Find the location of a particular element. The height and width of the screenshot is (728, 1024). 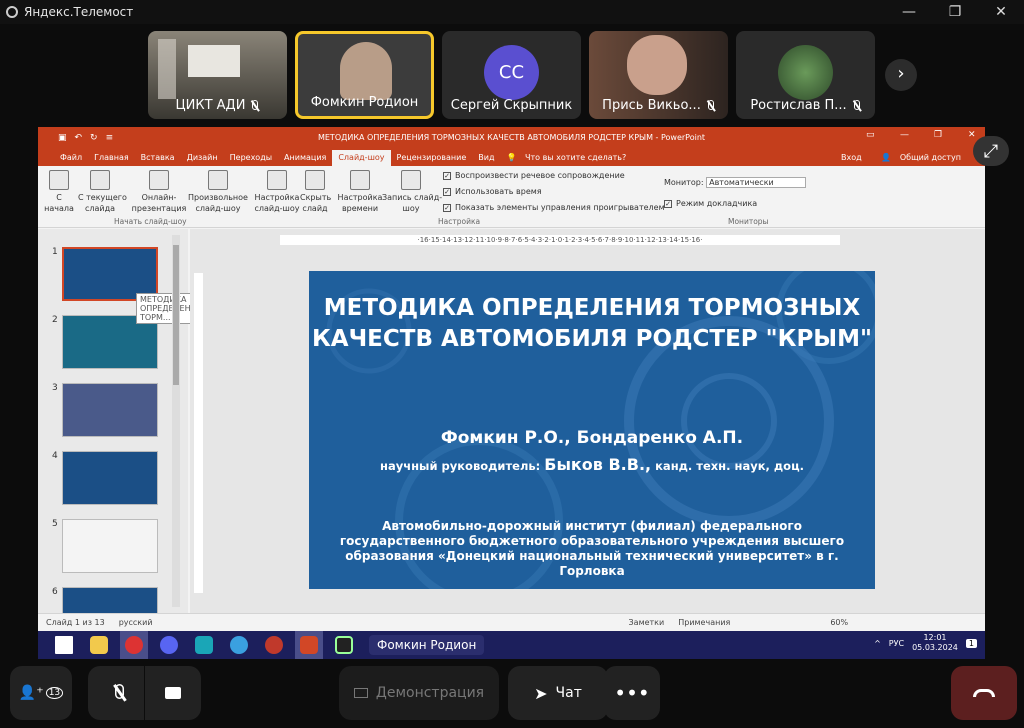

language-indicator: РУС is located at coordinates (896, 643).